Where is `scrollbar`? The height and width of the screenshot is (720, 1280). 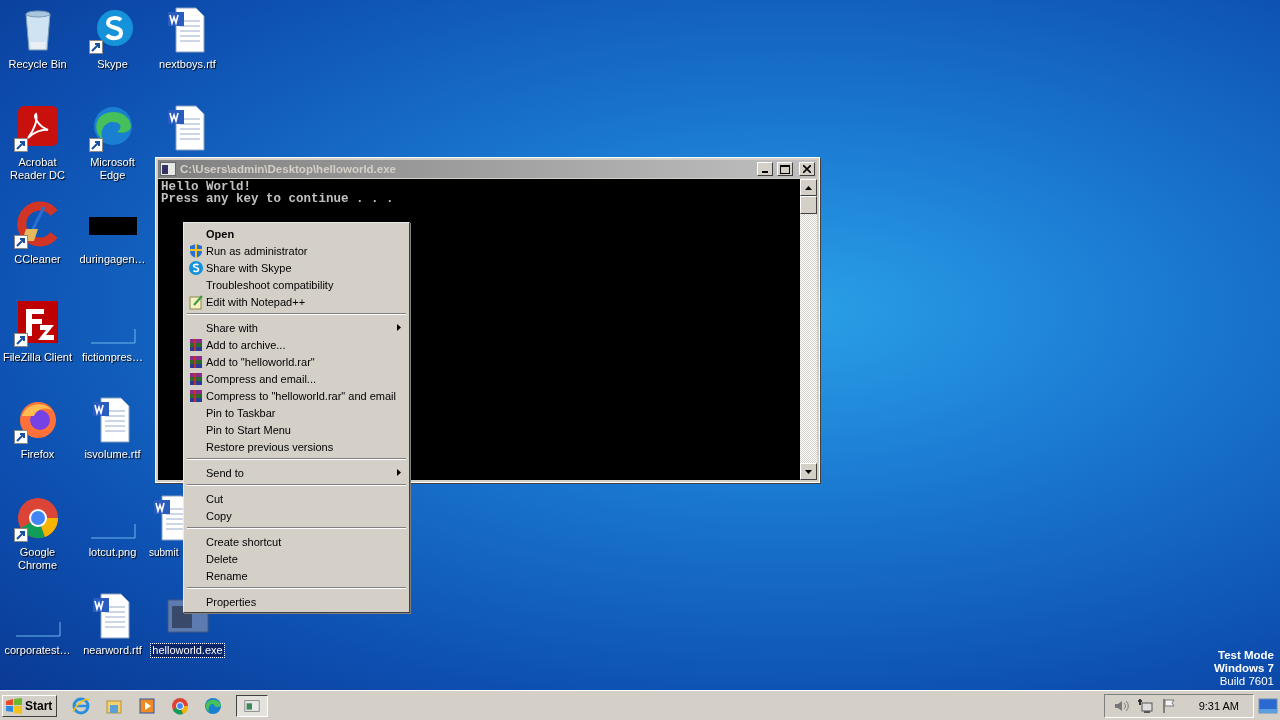
scrollbar is located at coordinates (808, 329).